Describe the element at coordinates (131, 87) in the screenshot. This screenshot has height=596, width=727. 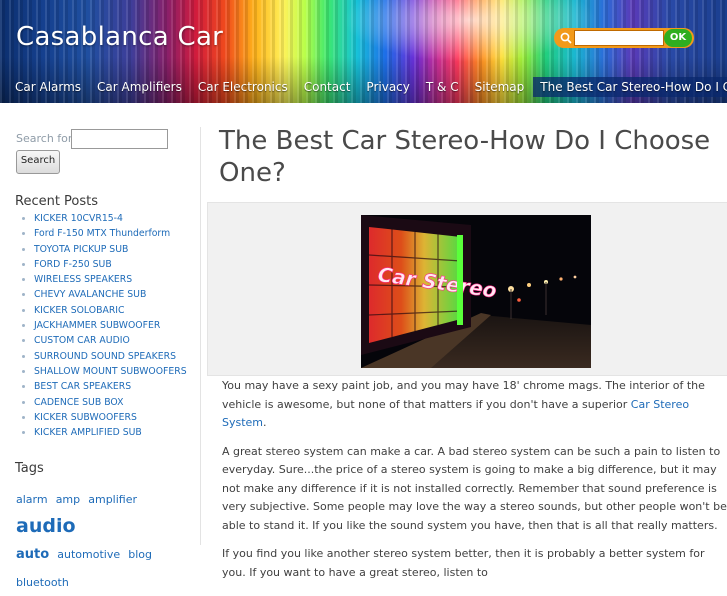
I see `nav-item-car-amplifiers: Car Amplifiers` at that location.